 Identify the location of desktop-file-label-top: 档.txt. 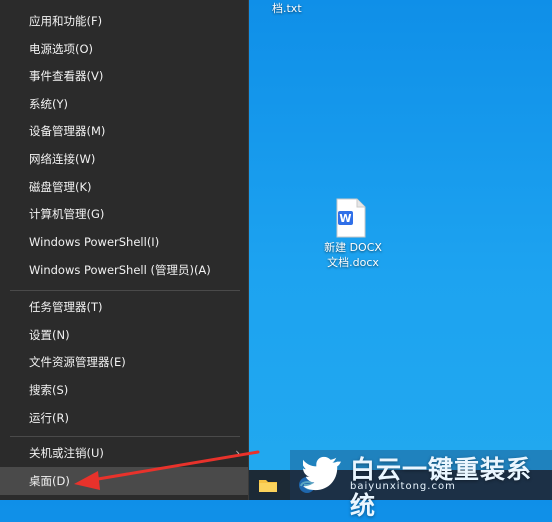
(287, 8).